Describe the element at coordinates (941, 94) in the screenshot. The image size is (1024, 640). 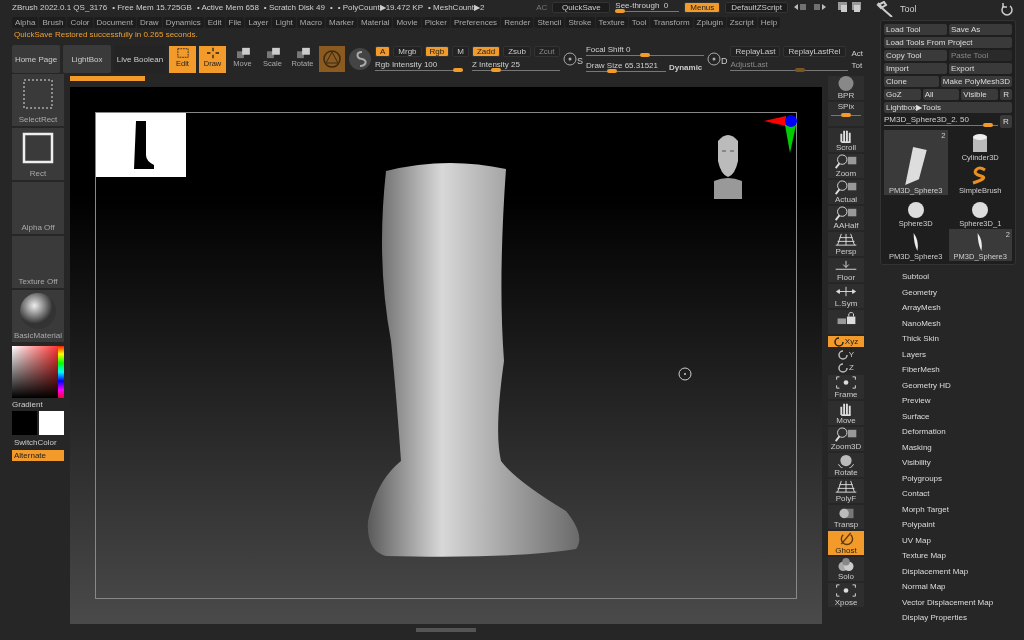
I see `tool-button: All` at that location.